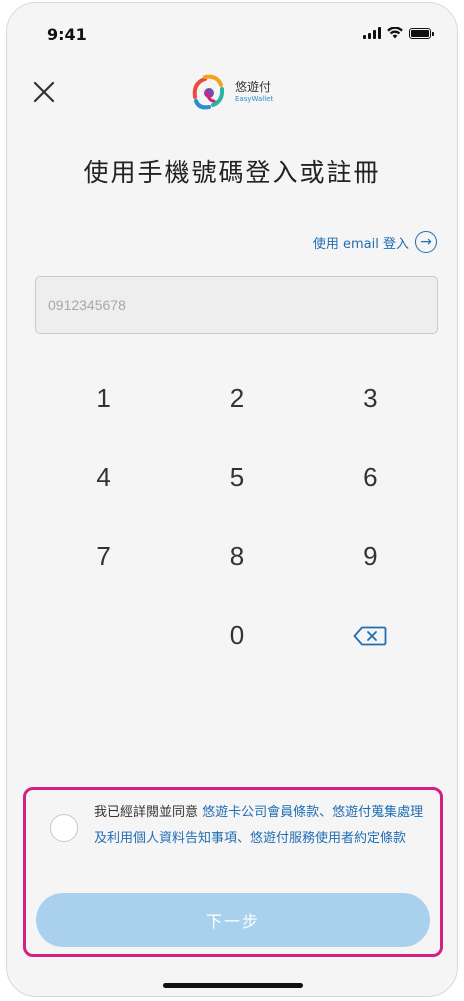 This screenshot has width=464, height=1001. What do you see at coordinates (67, 34) in the screenshot?
I see `status-time: 9:41` at bounding box center [67, 34].